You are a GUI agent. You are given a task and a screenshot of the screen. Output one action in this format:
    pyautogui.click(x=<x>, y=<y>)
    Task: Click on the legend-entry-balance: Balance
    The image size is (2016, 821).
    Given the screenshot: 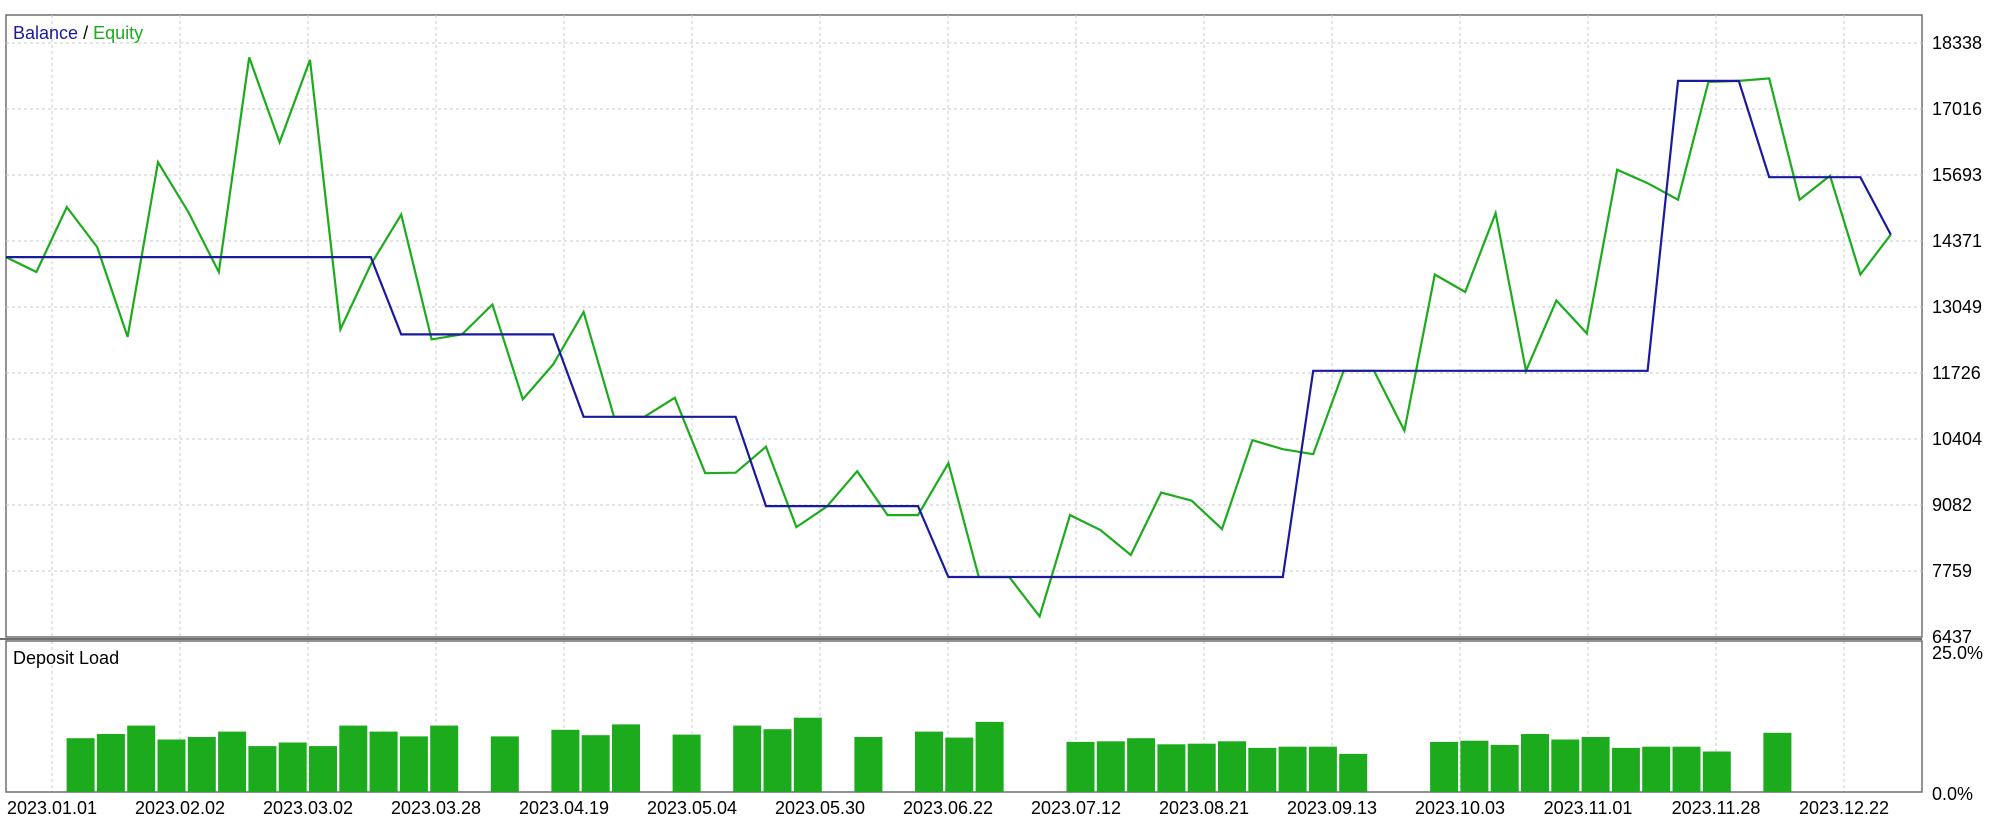 What is the action you would take?
    pyautogui.click(x=45, y=33)
    